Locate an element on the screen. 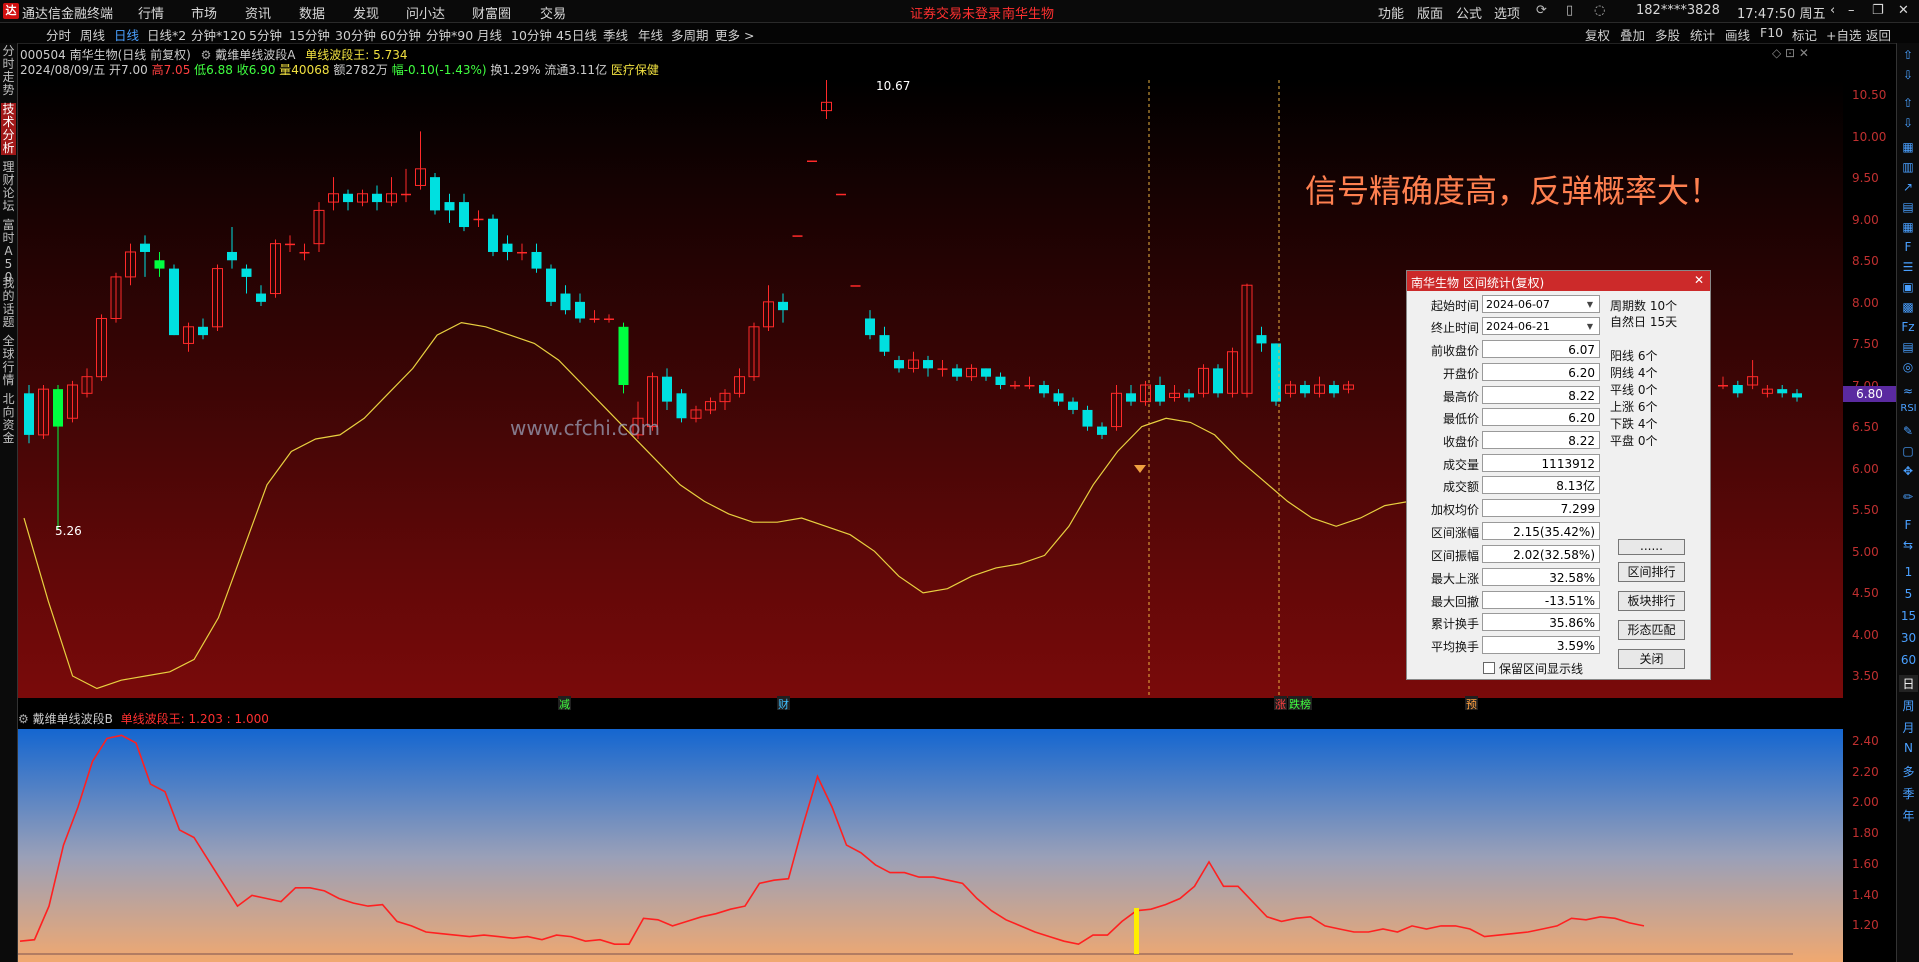 Image resolution: width=1919 pixels, height=962 pixels. period-15: 15 is located at coordinates (1908, 616).